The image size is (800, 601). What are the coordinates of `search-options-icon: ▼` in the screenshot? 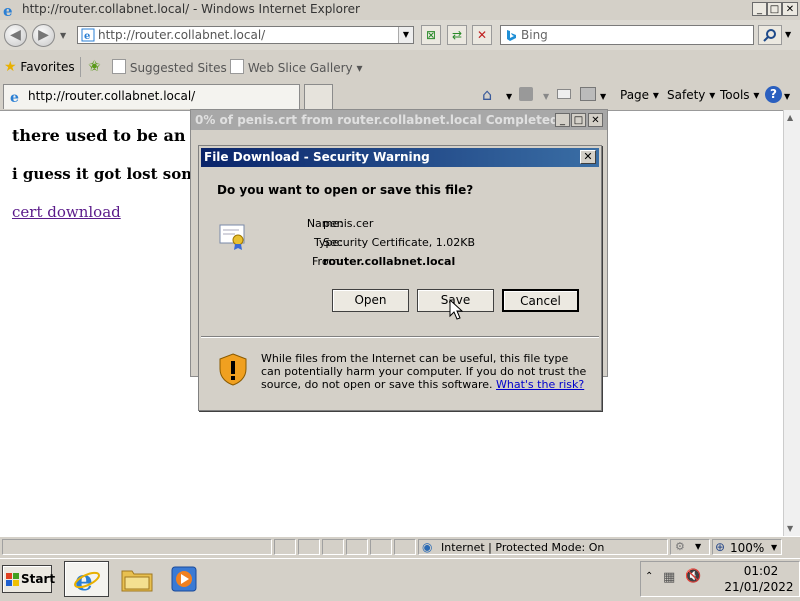 It's located at (788, 34).